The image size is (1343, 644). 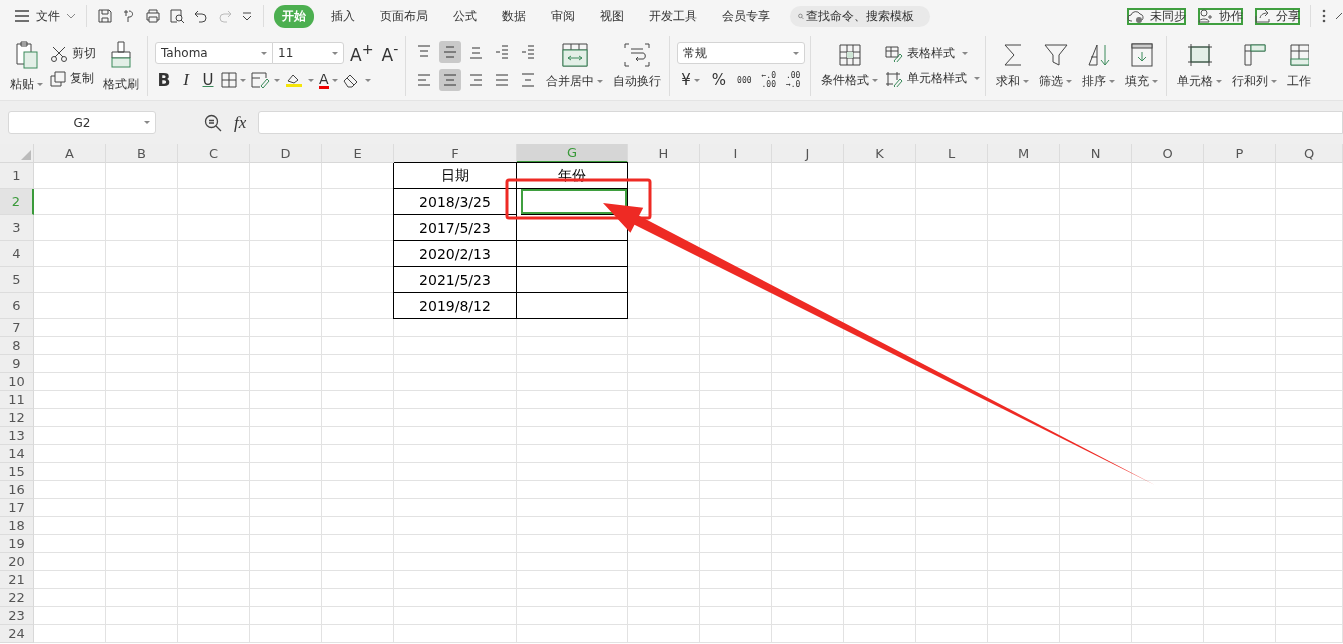 What do you see at coordinates (808, 153) in the screenshot?
I see `column-header: J` at bounding box center [808, 153].